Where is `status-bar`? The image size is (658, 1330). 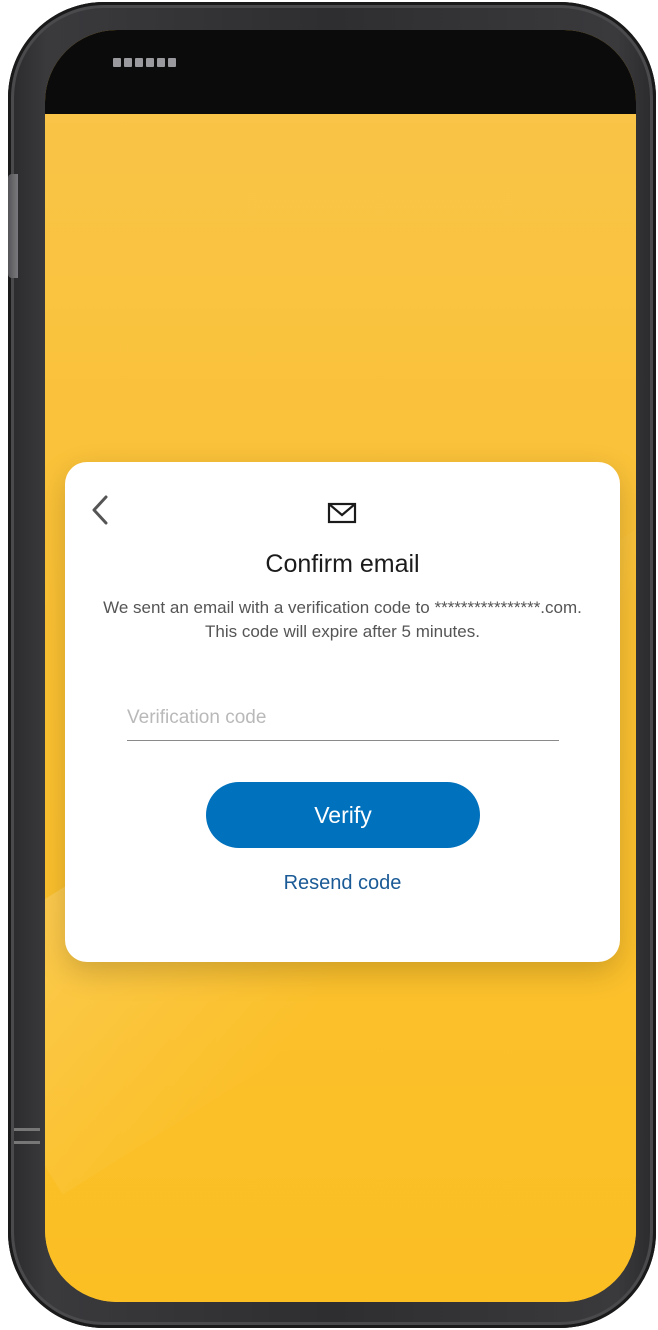 status-bar is located at coordinates (340, 72).